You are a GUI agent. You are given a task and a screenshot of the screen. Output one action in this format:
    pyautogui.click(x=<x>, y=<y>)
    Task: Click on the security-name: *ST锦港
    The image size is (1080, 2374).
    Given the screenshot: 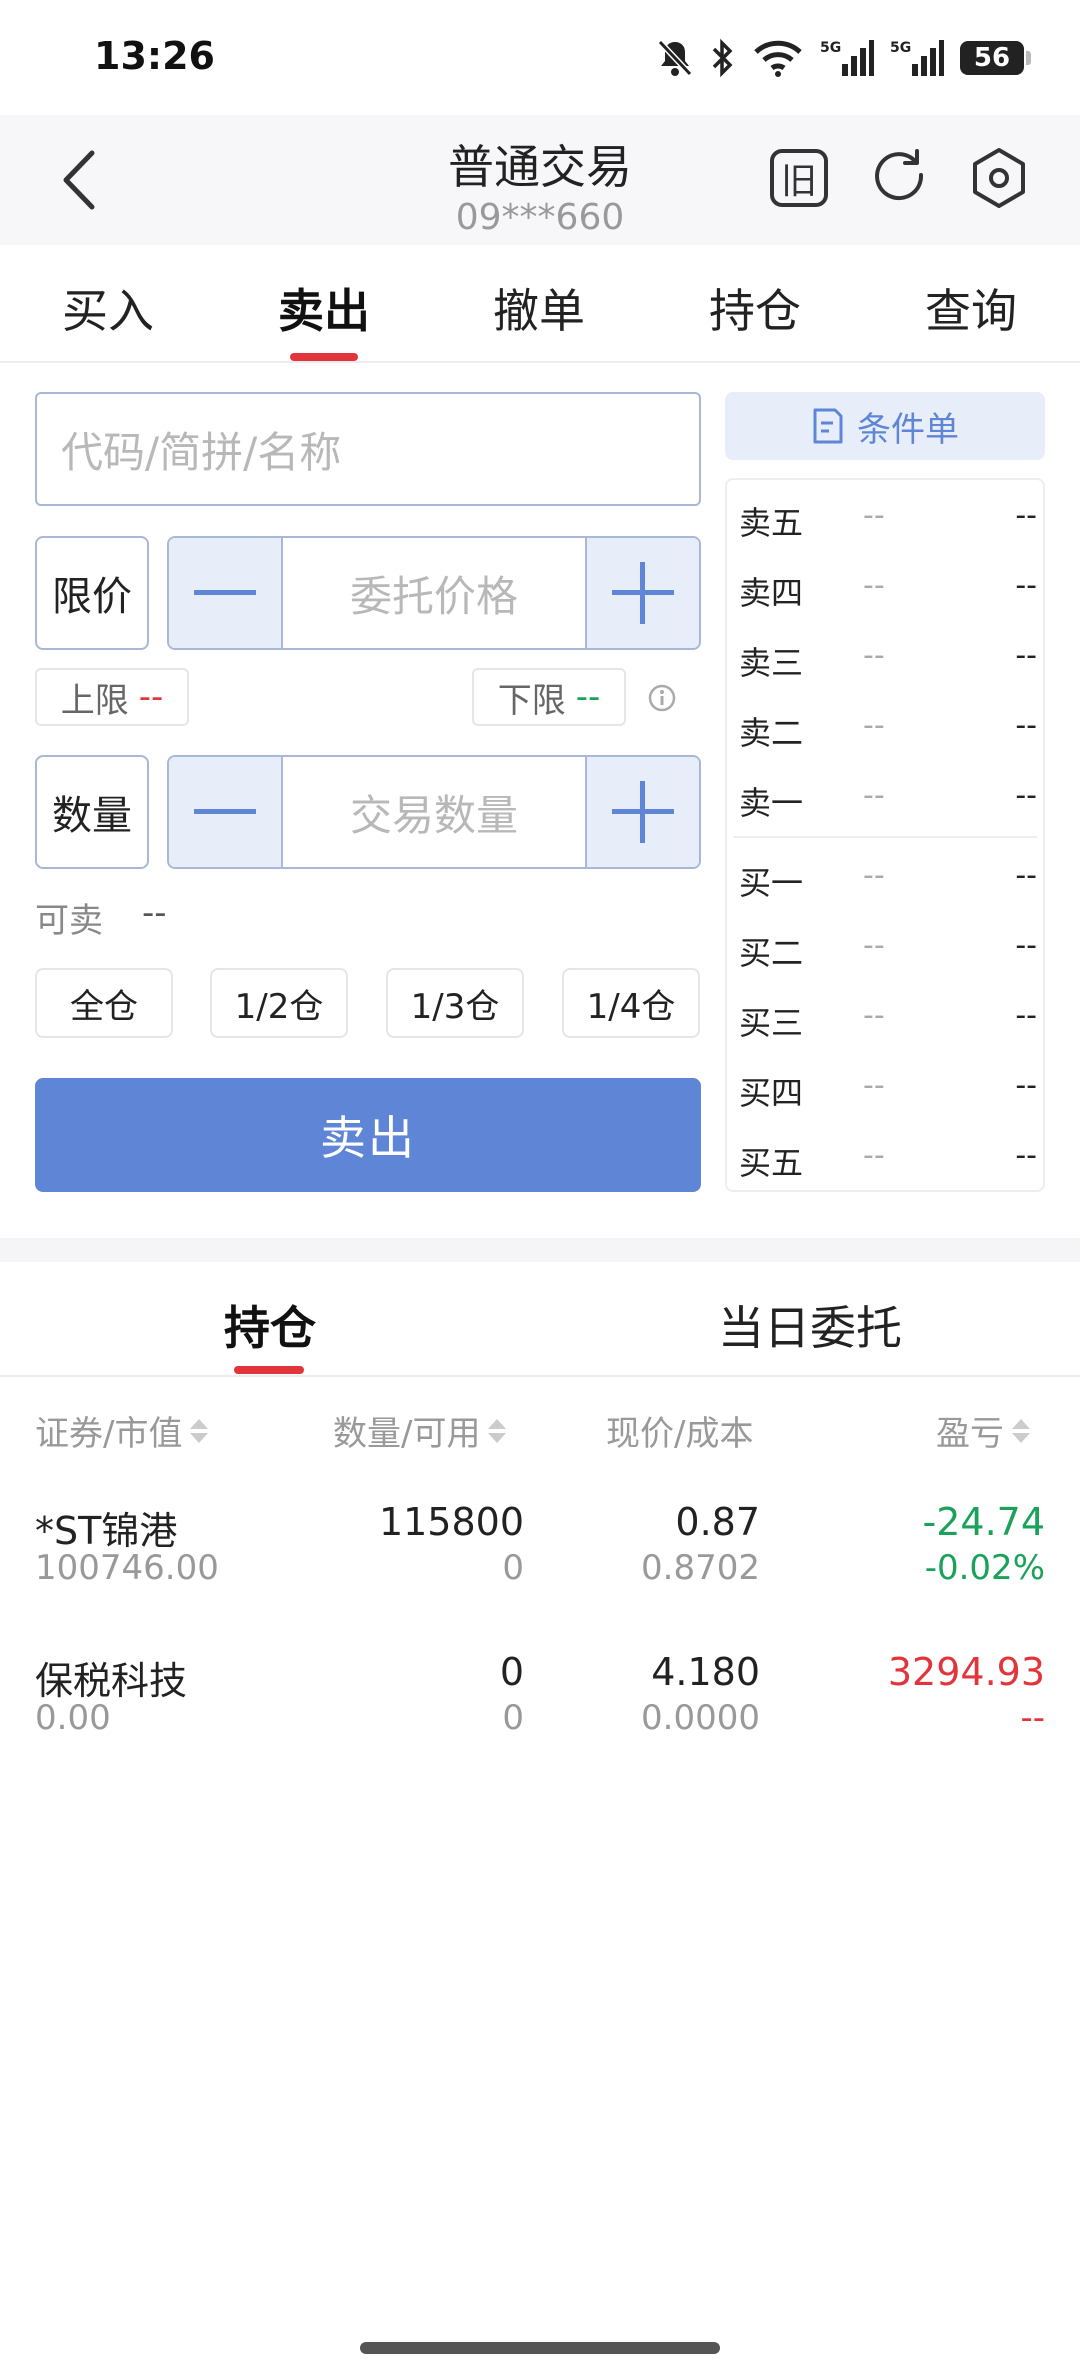 What is the action you would take?
    pyautogui.click(x=106, y=1531)
    